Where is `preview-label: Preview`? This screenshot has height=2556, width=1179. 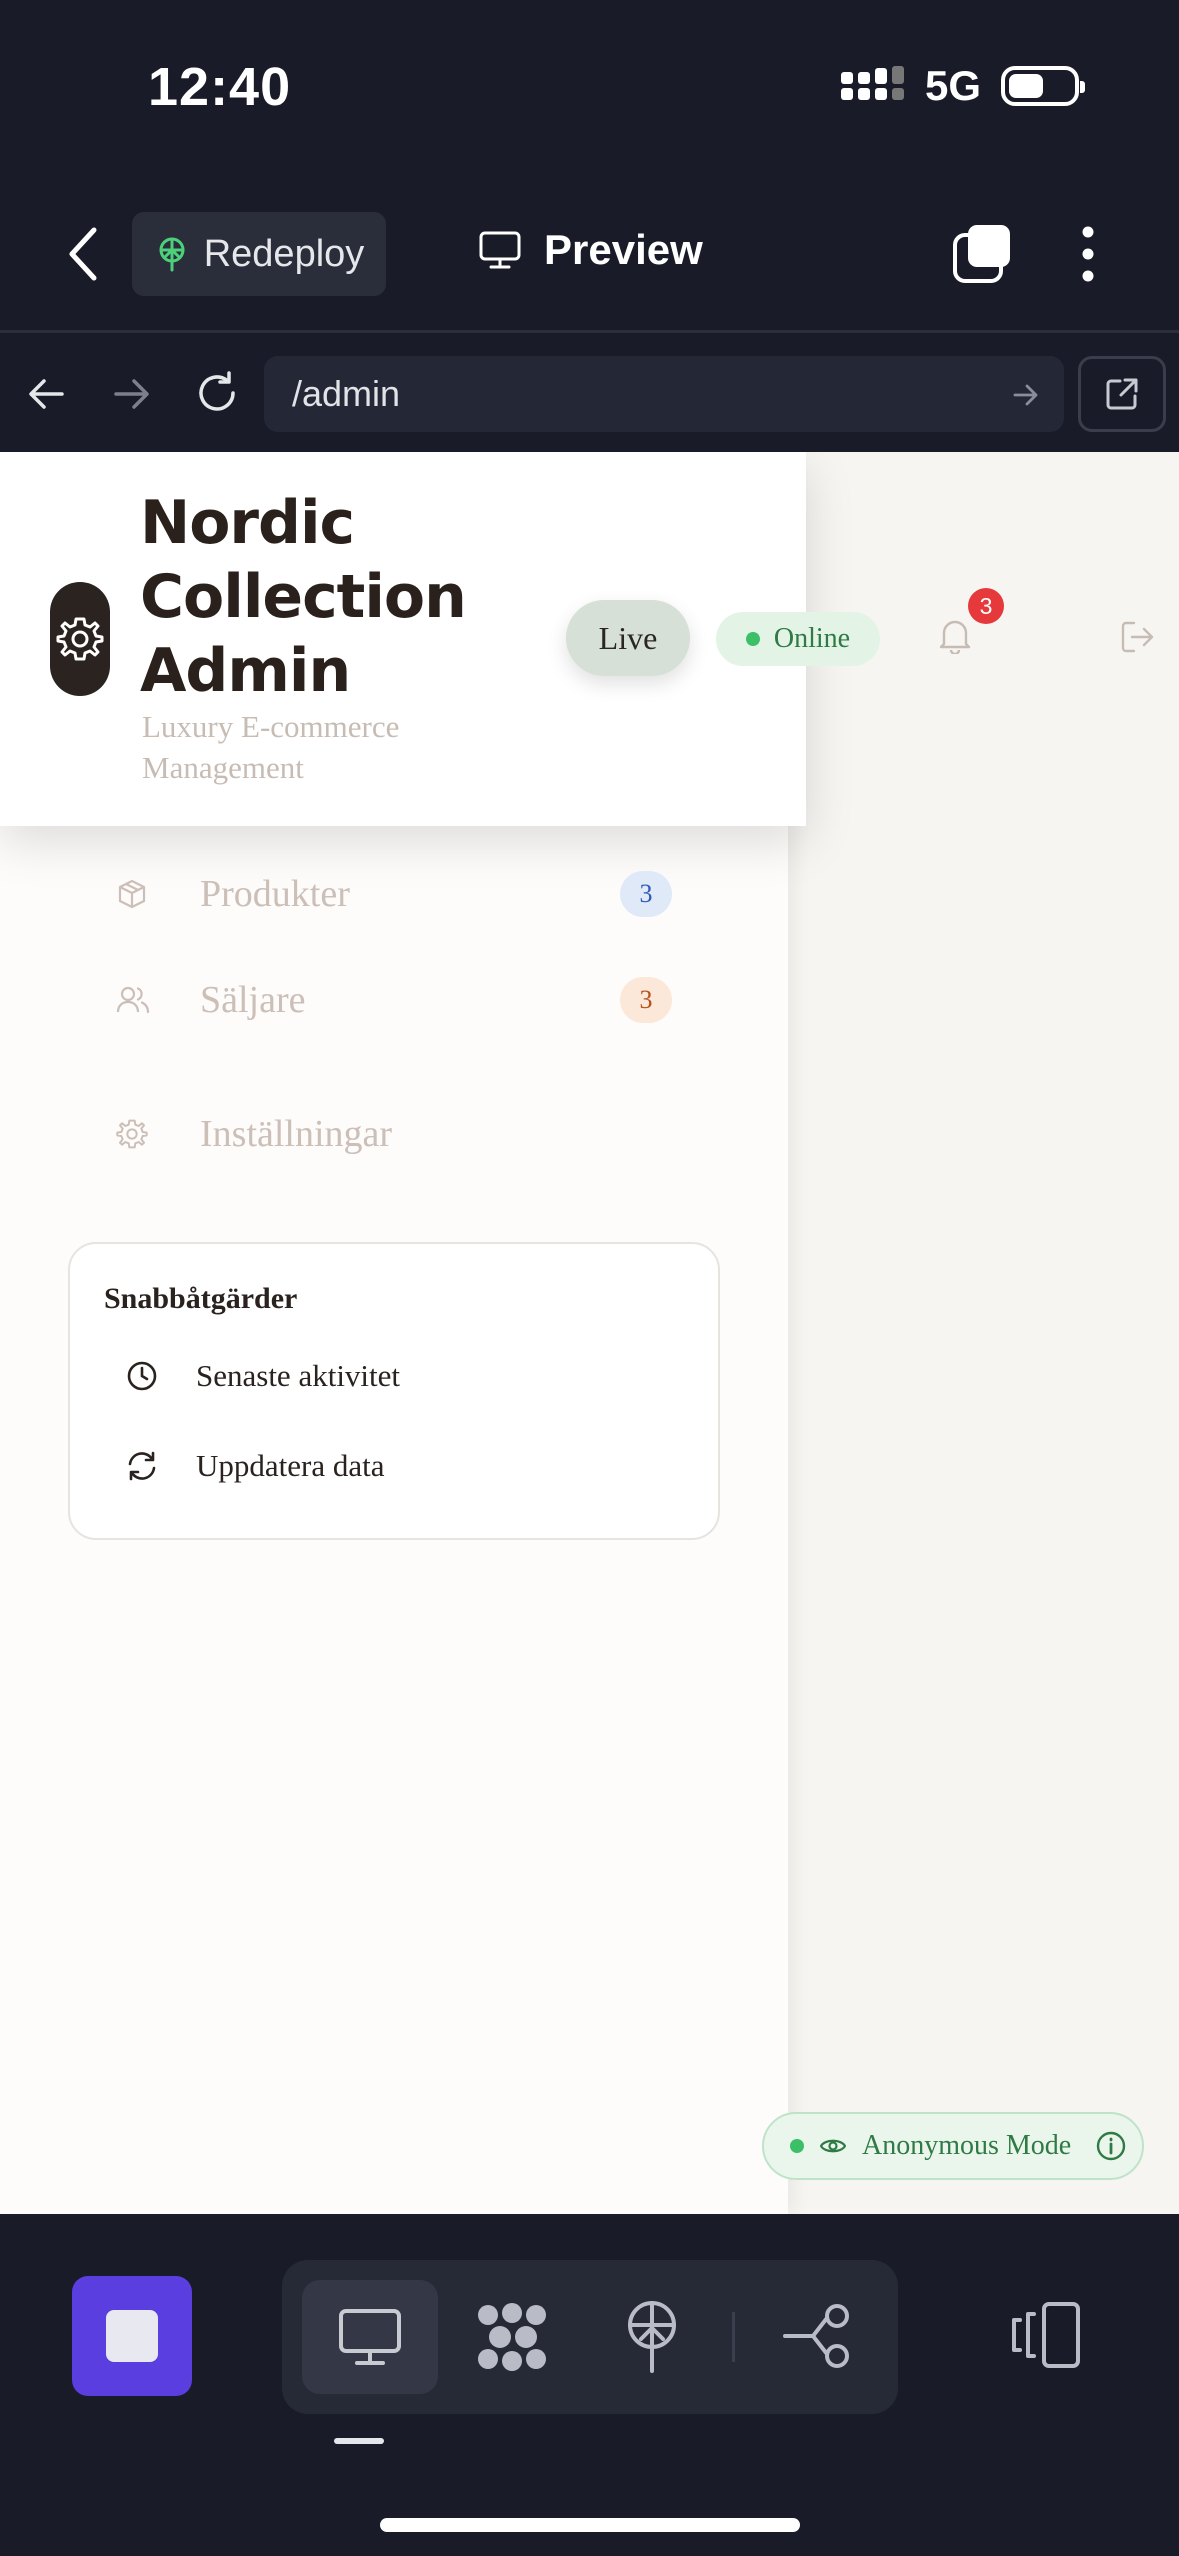 preview-label: Preview is located at coordinates (623, 249).